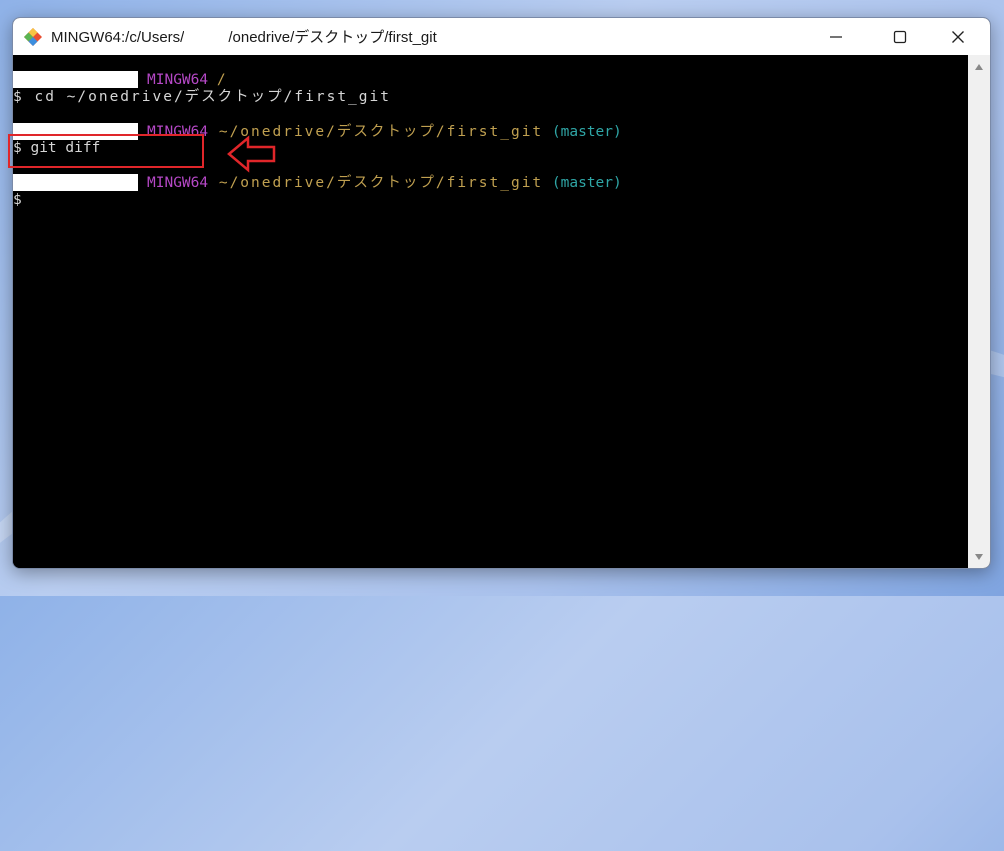 This screenshot has height=851, width=1004. I want to click on vertical-scrollbar, so click(979, 311).